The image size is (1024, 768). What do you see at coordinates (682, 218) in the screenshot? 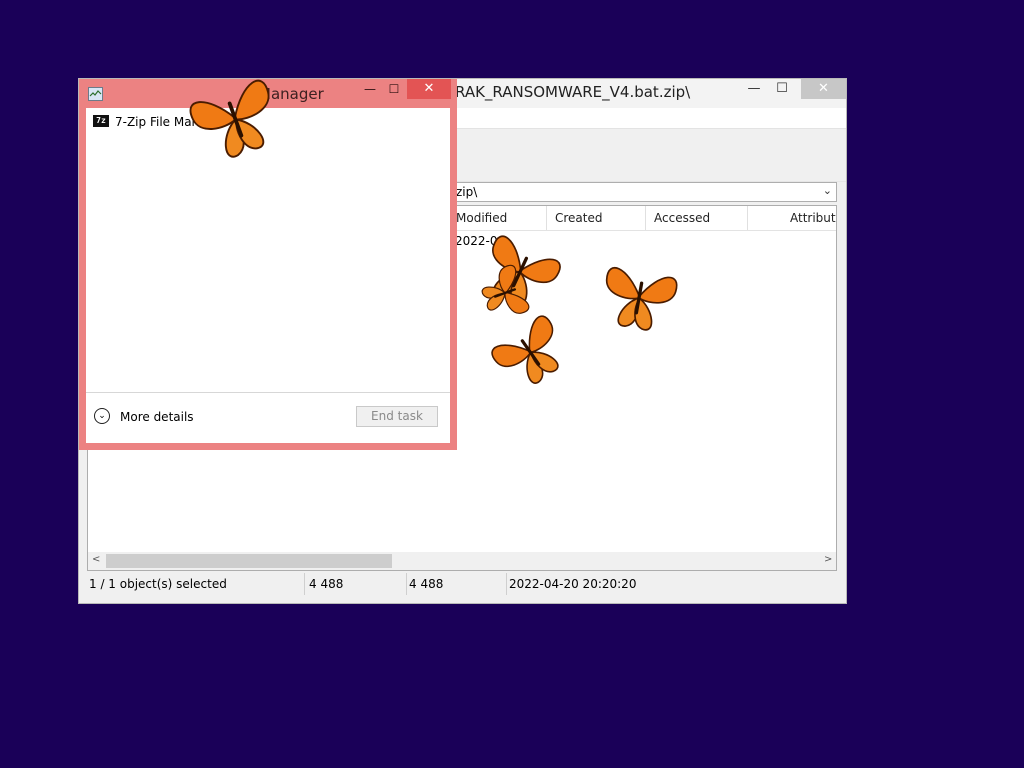
I see `column-header-accessed: Accessed` at bounding box center [682, 218].